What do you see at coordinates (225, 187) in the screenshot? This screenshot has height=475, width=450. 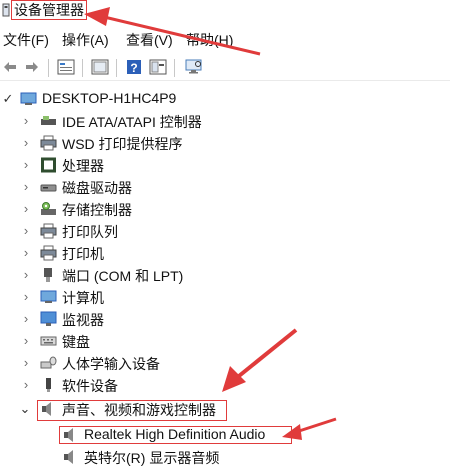 I see `tree-category: › 磁盘驱动器` at bounding box center [225, 187].